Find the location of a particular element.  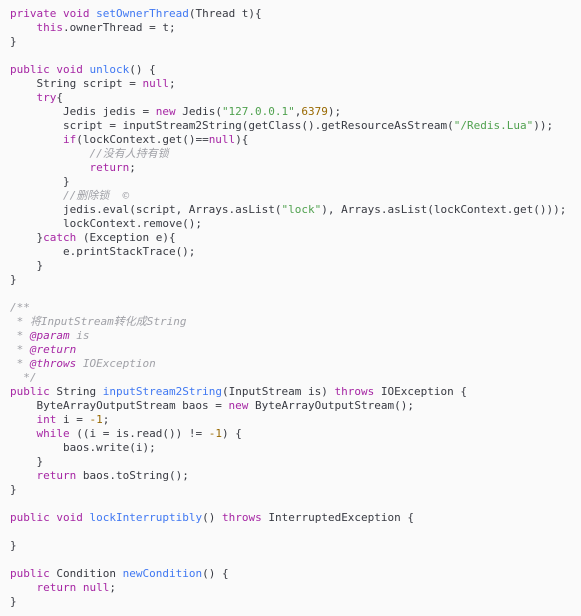

code-text: Condition is located at coordinates (86, 573).